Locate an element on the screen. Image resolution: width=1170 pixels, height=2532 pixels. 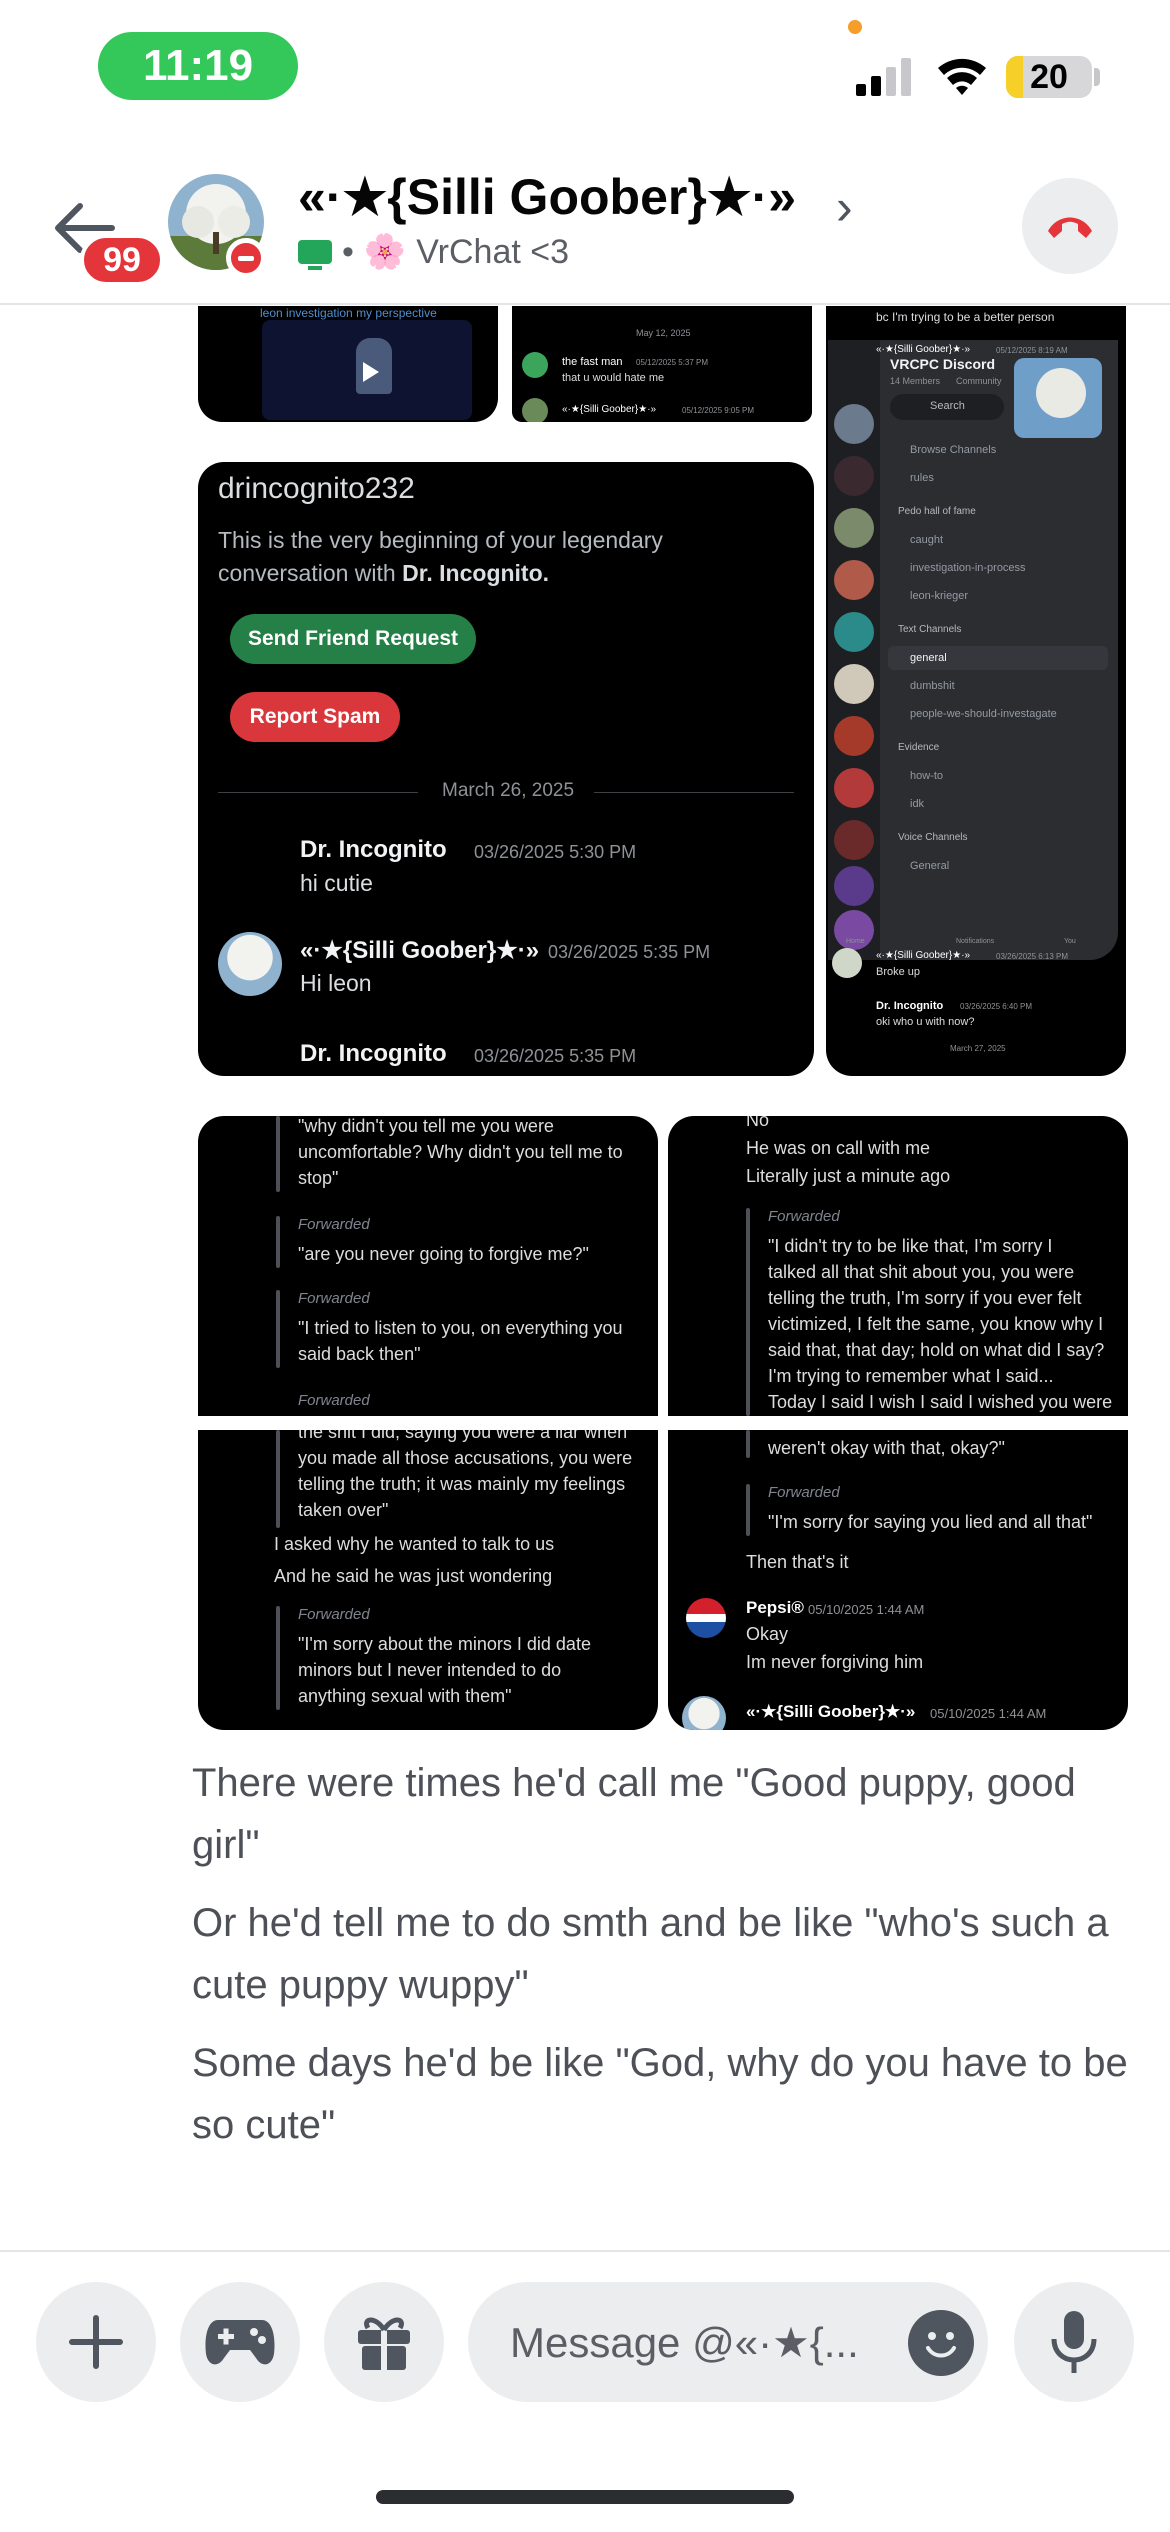
plus-icon is located at coordinates (96, 2342).